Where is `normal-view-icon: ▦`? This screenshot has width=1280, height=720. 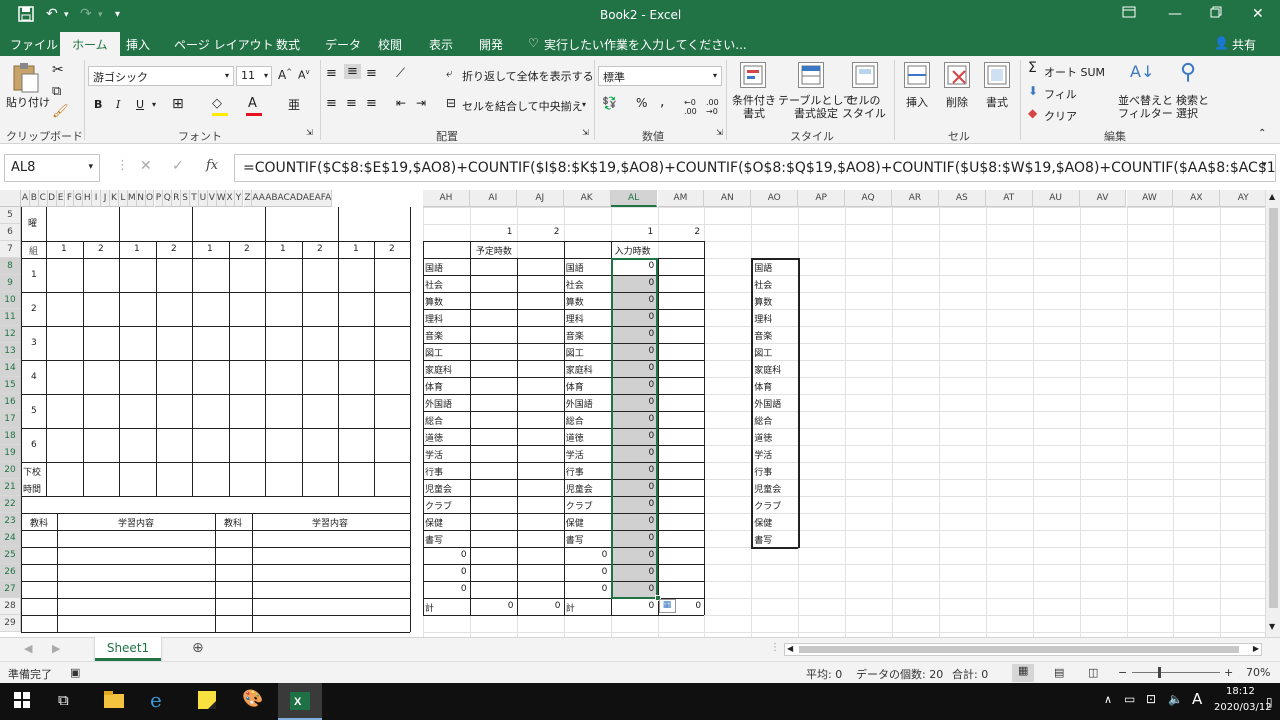 normal-view-icon: ▦ is located at coordinates (1023, 673).